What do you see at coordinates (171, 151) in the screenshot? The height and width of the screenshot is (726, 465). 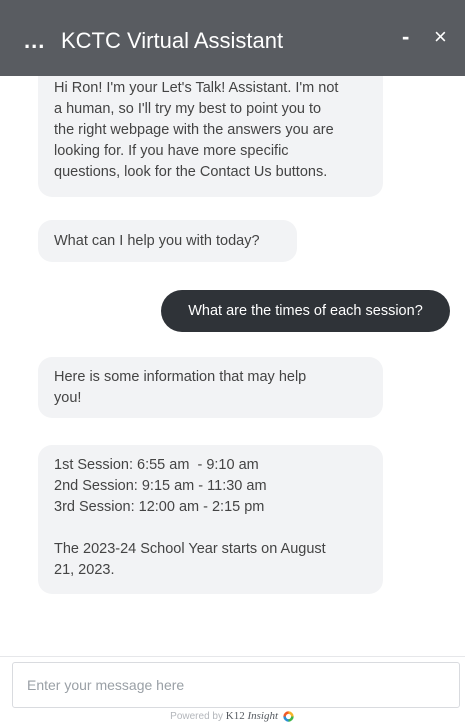 I see `message-line: looking for. If you have more specific` at bounding box center [171, 151].